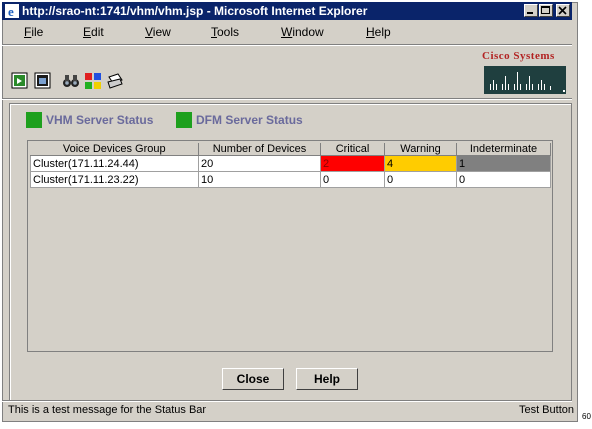 This screenshot has width=592, height=429. Describe the element at coordinates (327, 379) in the screenshot. I see `help-button: Help` at that location.